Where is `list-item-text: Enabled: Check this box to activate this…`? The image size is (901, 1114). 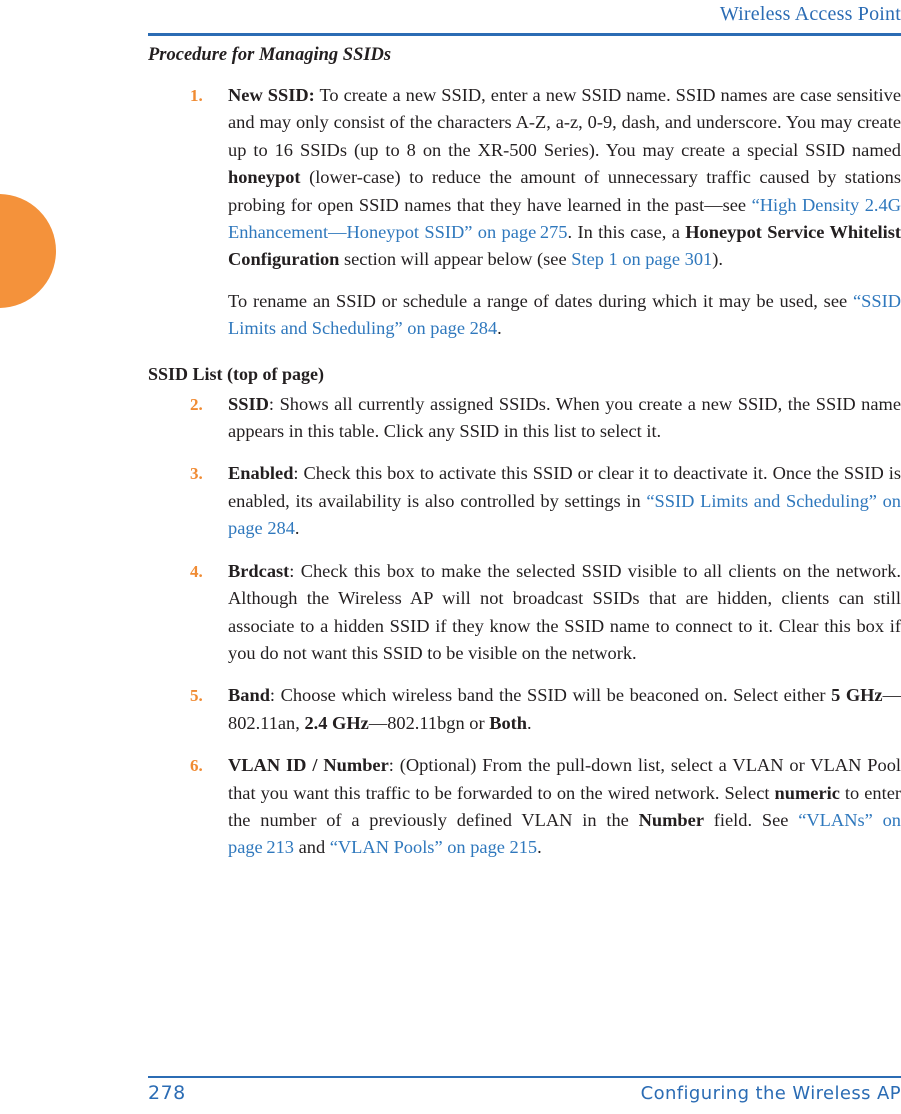 list-item-text: Enabled: Check this box to activate this… is located at coordinates (564, 501).